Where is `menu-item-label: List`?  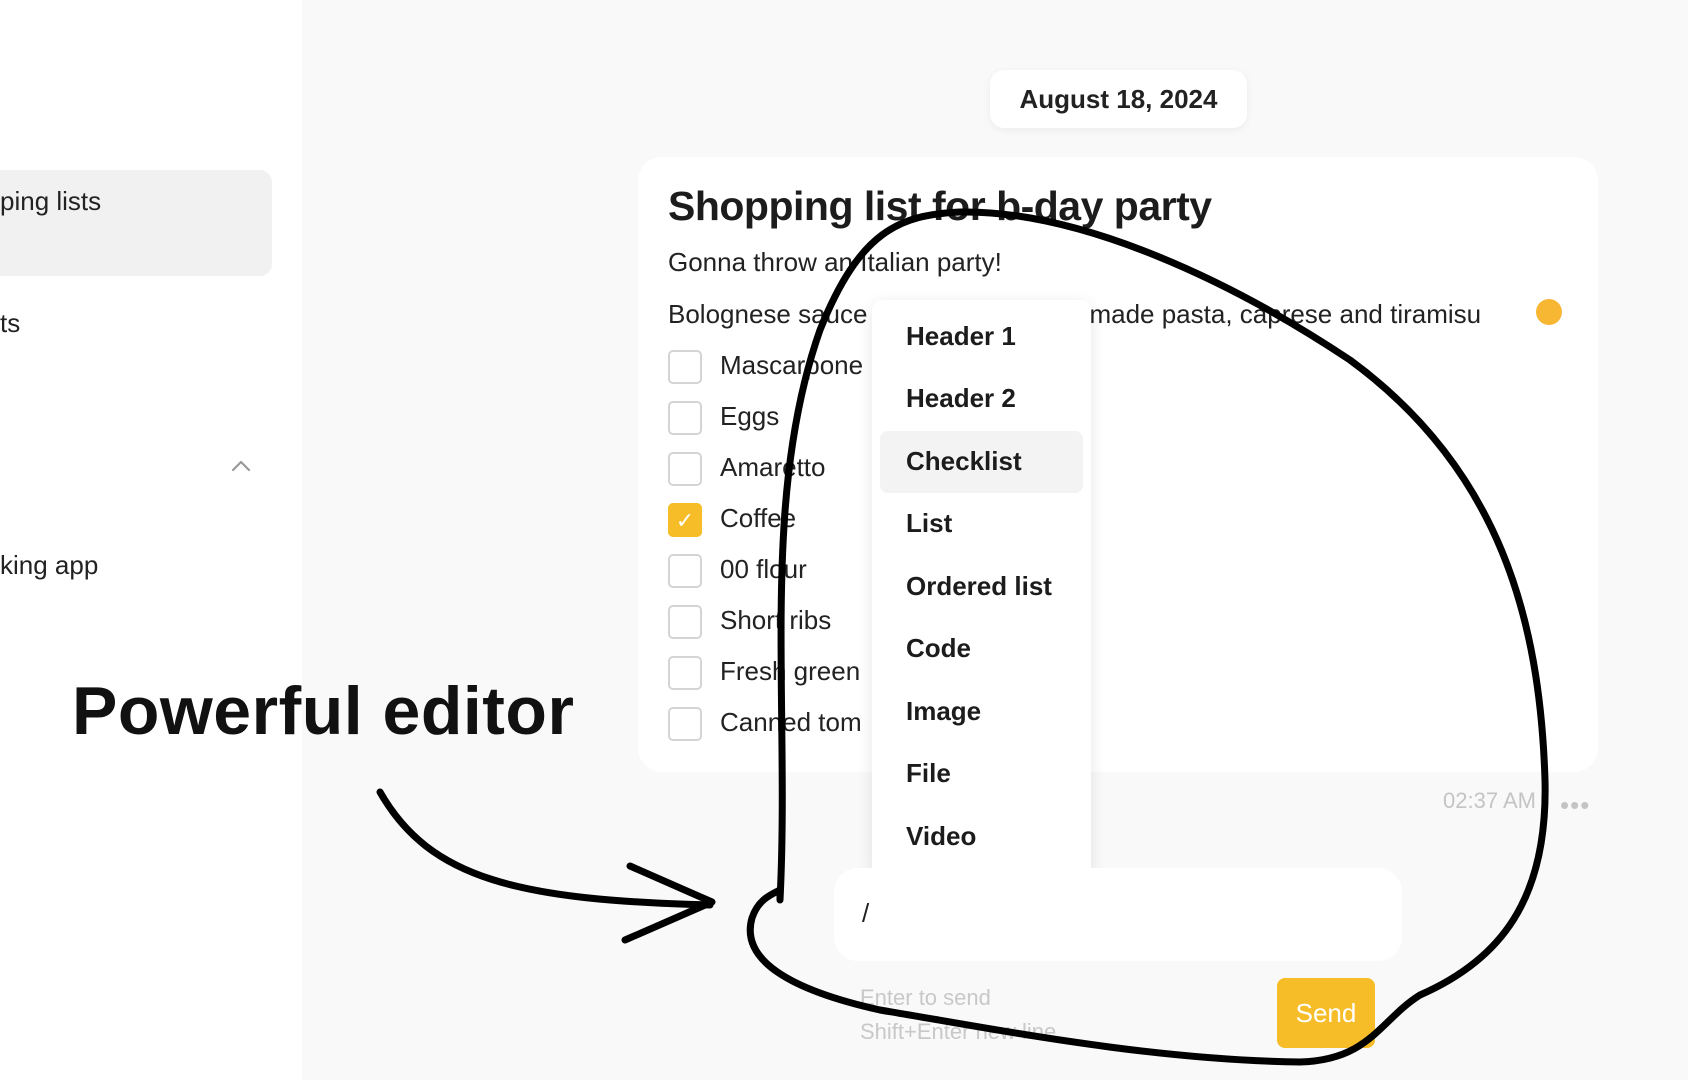
menu-item-label: List is located at coordinates (929, 523).